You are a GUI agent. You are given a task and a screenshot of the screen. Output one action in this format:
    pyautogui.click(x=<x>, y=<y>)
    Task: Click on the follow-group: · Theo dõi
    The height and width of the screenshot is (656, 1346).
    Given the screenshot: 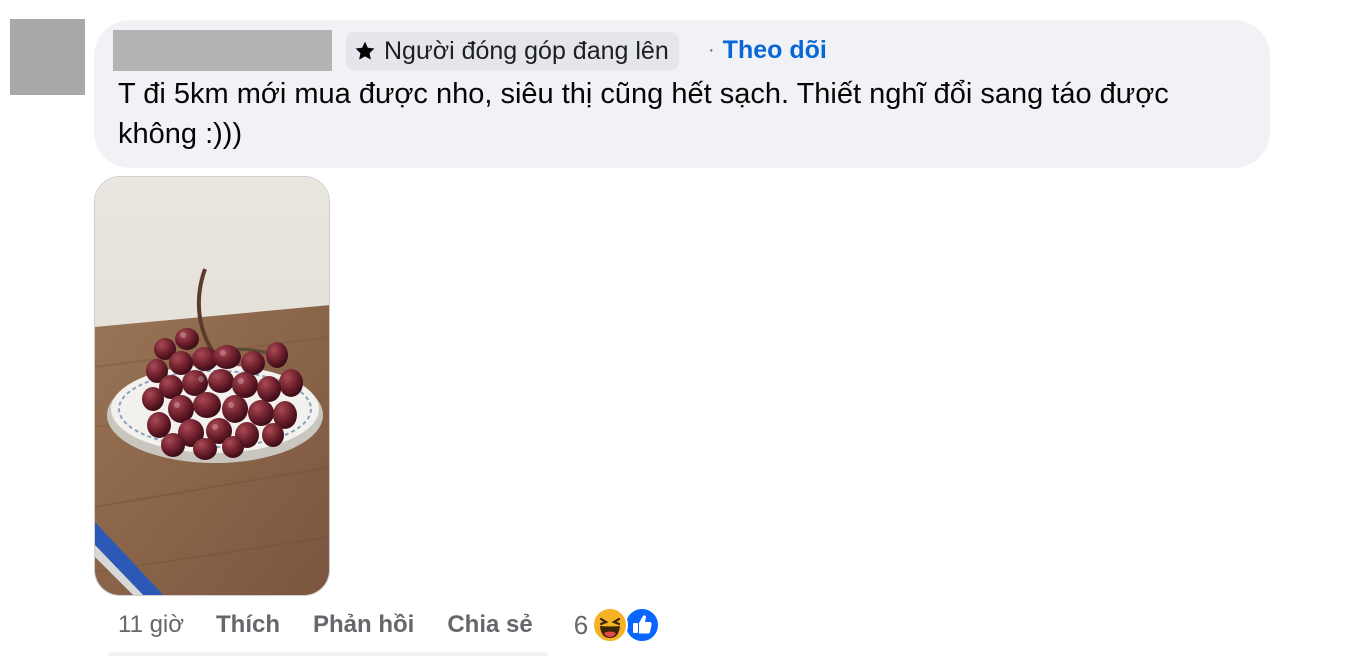 What is the action you would take?
    pyautogui.click(x=767, y=50)
    